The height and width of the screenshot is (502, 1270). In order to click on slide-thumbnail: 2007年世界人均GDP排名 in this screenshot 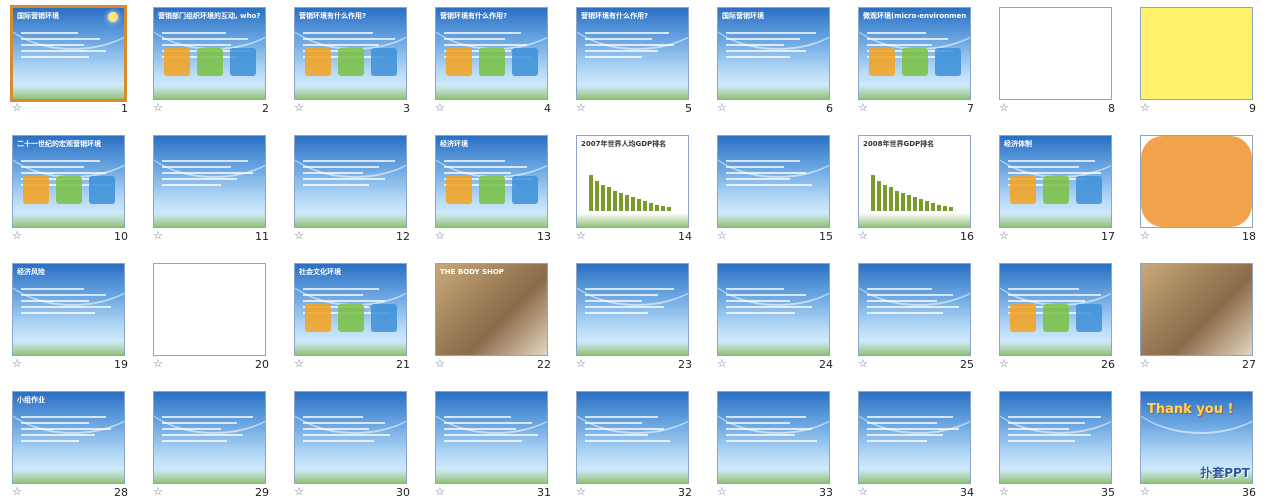, I will do `click(632, 181)`.